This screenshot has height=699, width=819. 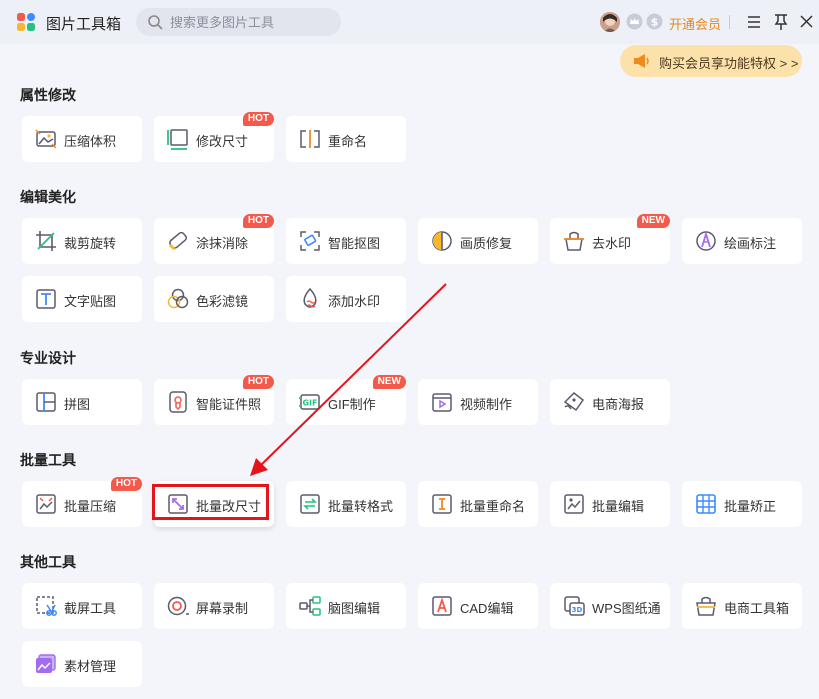 I want to click on id-photo-icon, so click(x=178, y=402).